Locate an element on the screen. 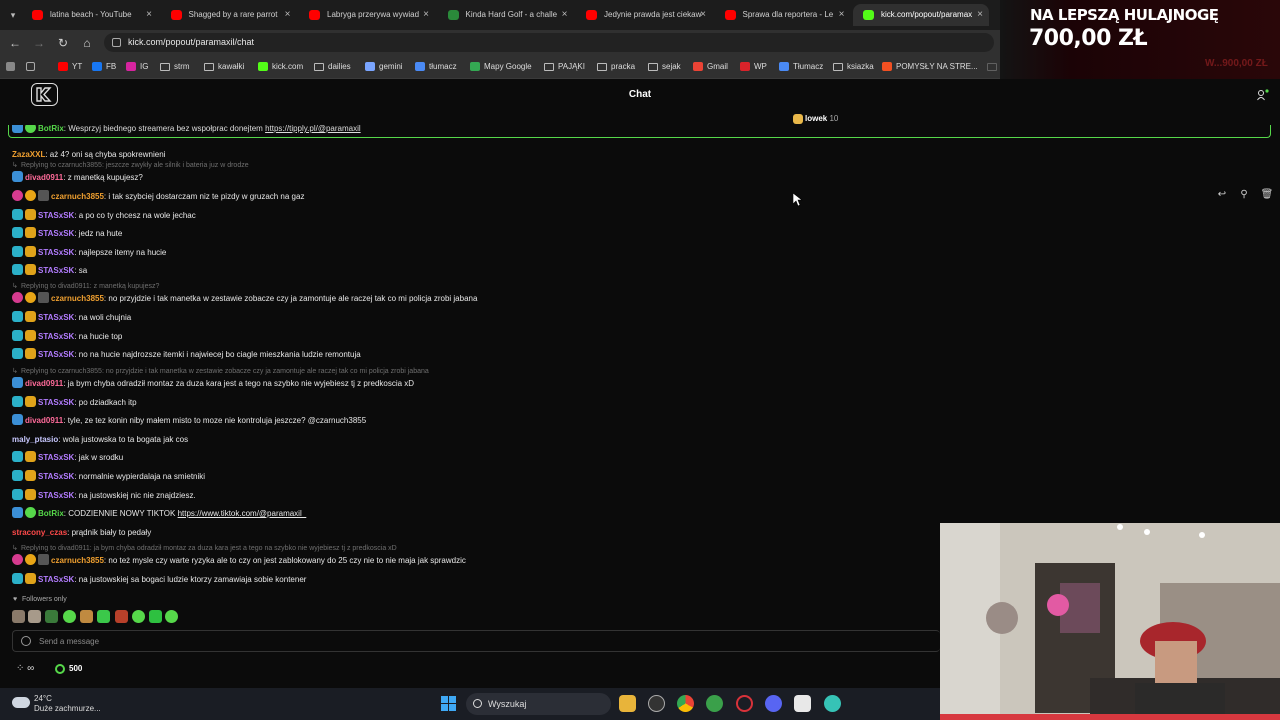 The height and width of the screenshot is (720, 1280). chat-message: STASxSK: na hucie top is located at coordinates (67, 337).